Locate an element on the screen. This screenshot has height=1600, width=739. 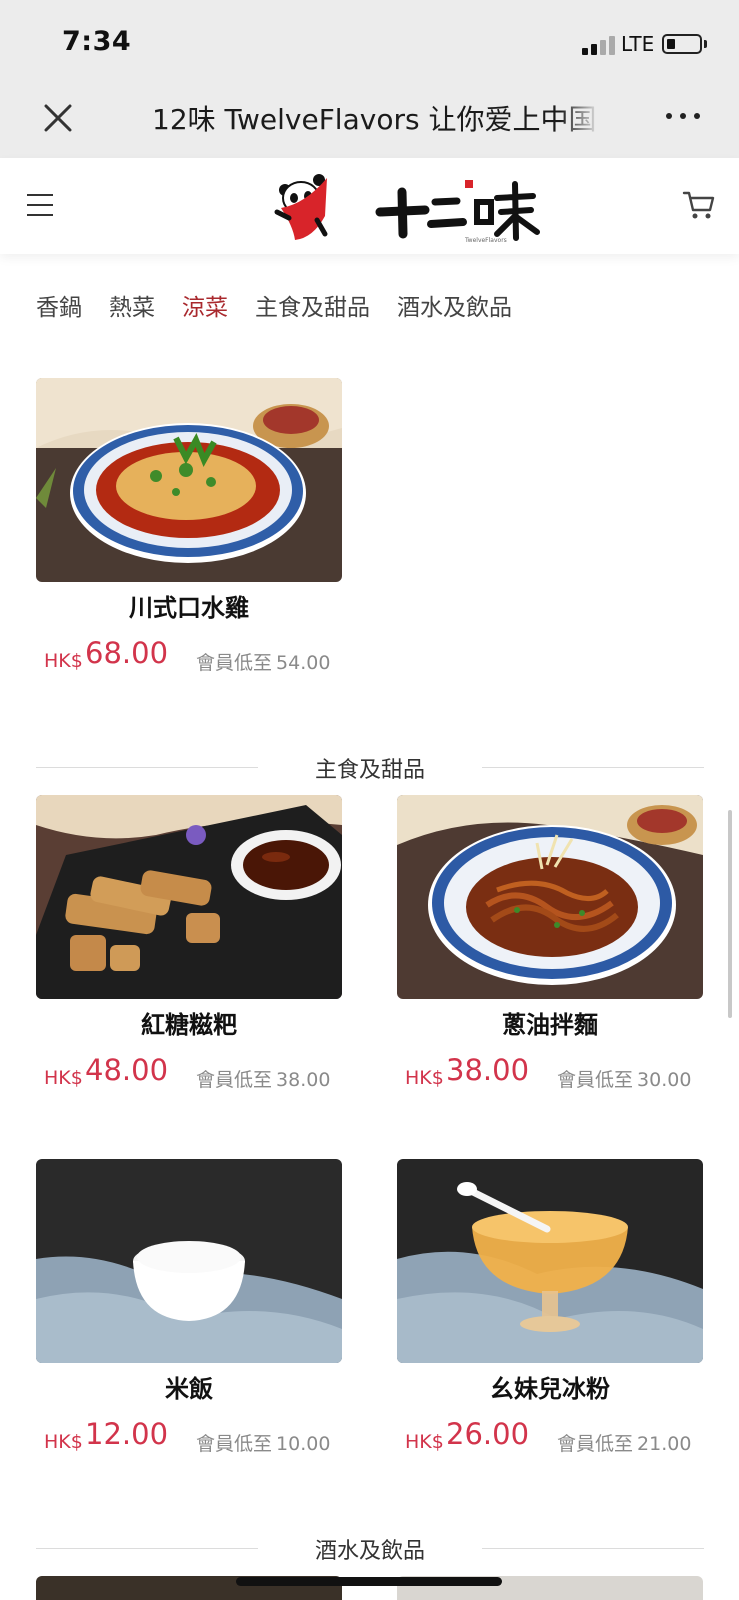
battery-tip is located at coordinates (705, 44).